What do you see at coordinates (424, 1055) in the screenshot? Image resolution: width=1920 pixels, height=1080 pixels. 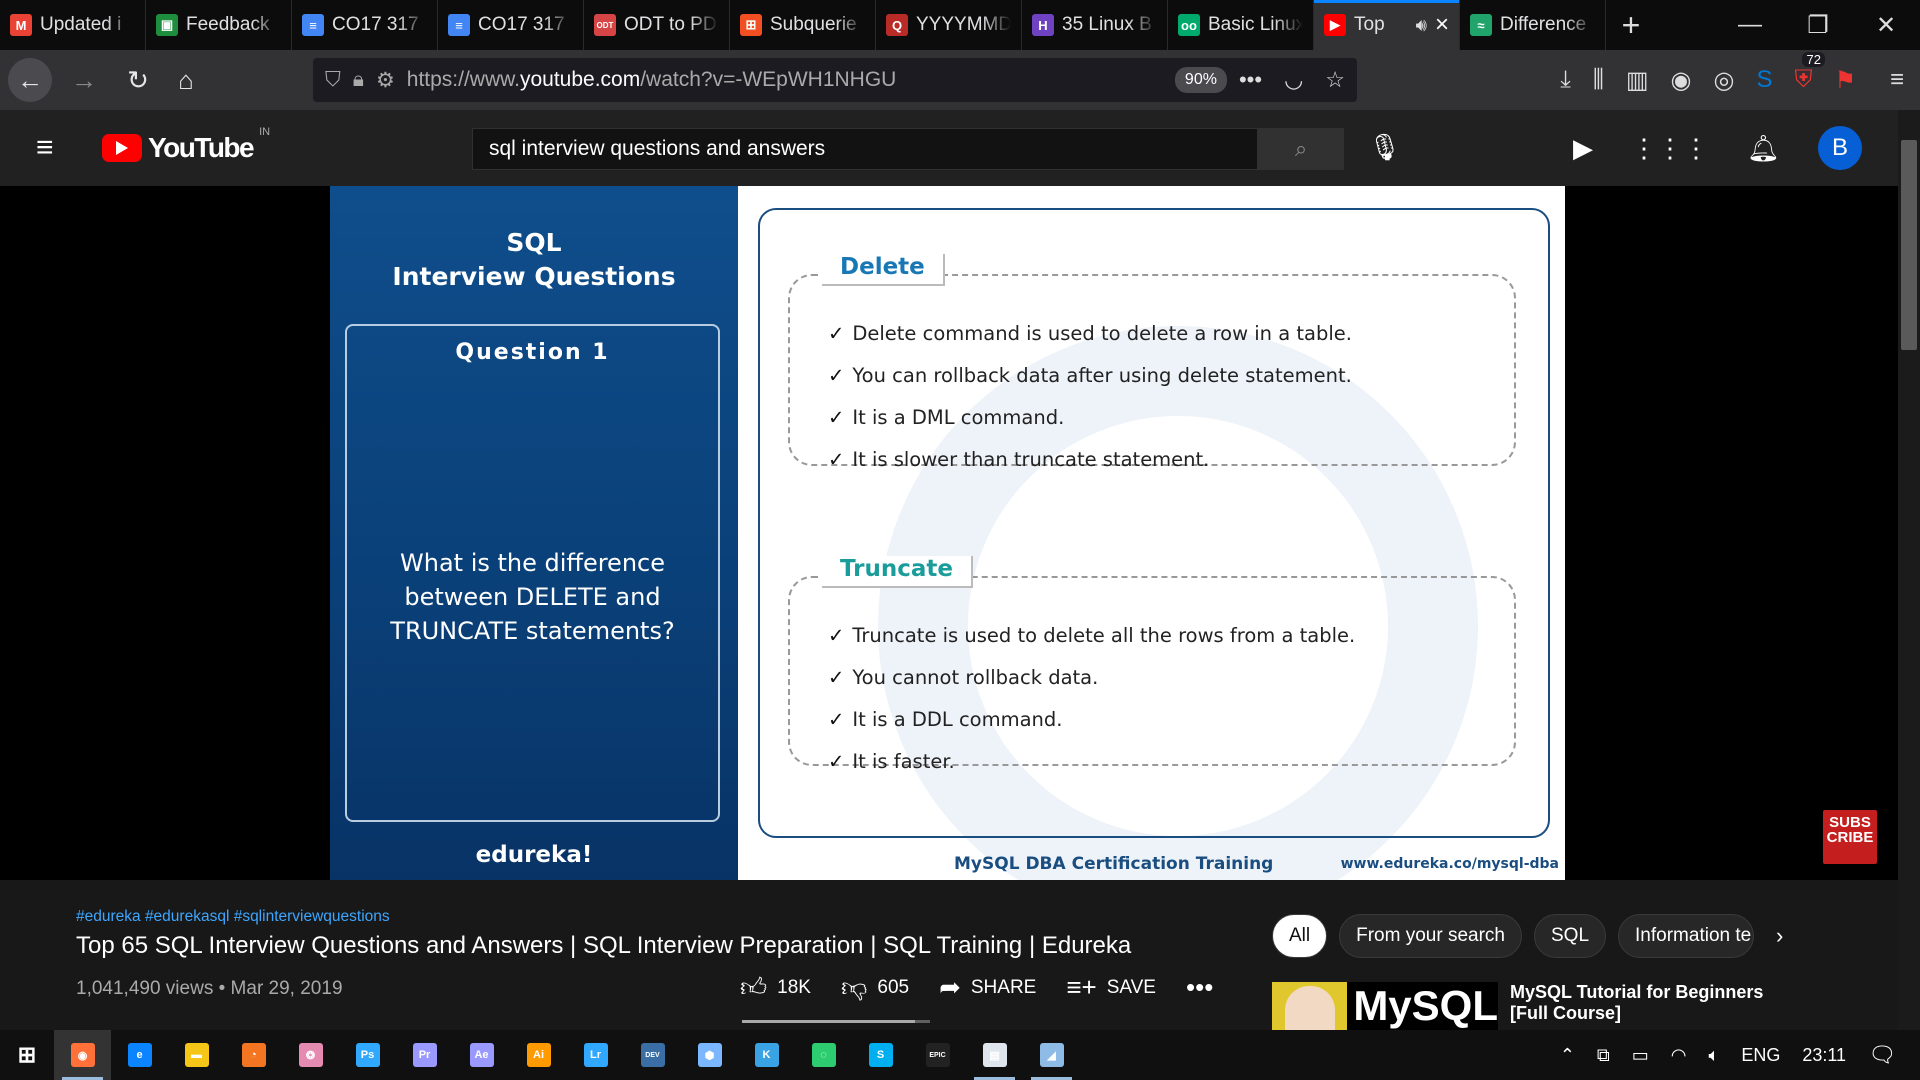 I see `premiere-icon: Pr` at bounding box center [424, 1055].